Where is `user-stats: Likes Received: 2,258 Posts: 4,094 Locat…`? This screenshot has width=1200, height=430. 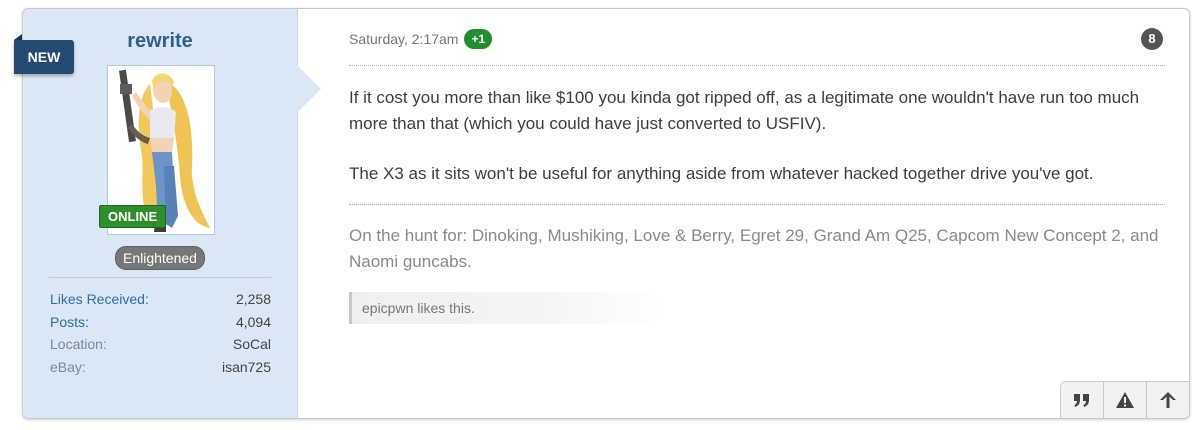
user-stats: Likes Received: 2,258 Posts: 4,094 Locat… is located at coordinates (160, 333).